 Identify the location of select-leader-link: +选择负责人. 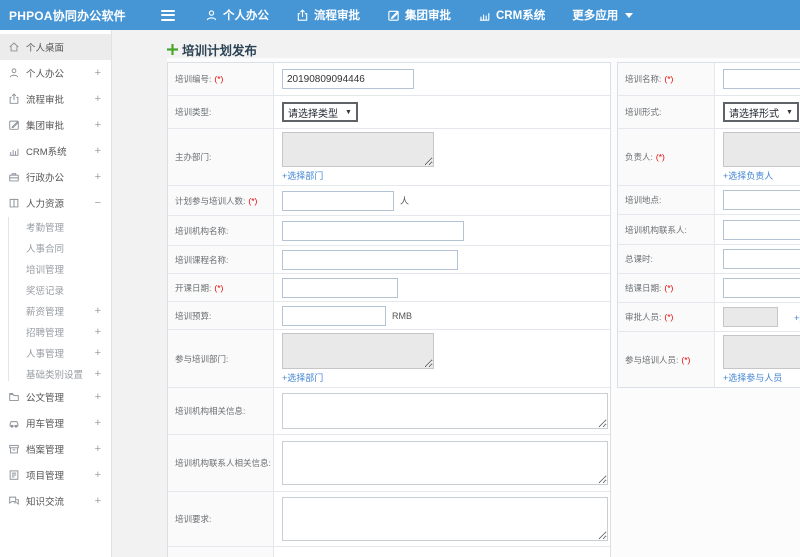
(748, 175).